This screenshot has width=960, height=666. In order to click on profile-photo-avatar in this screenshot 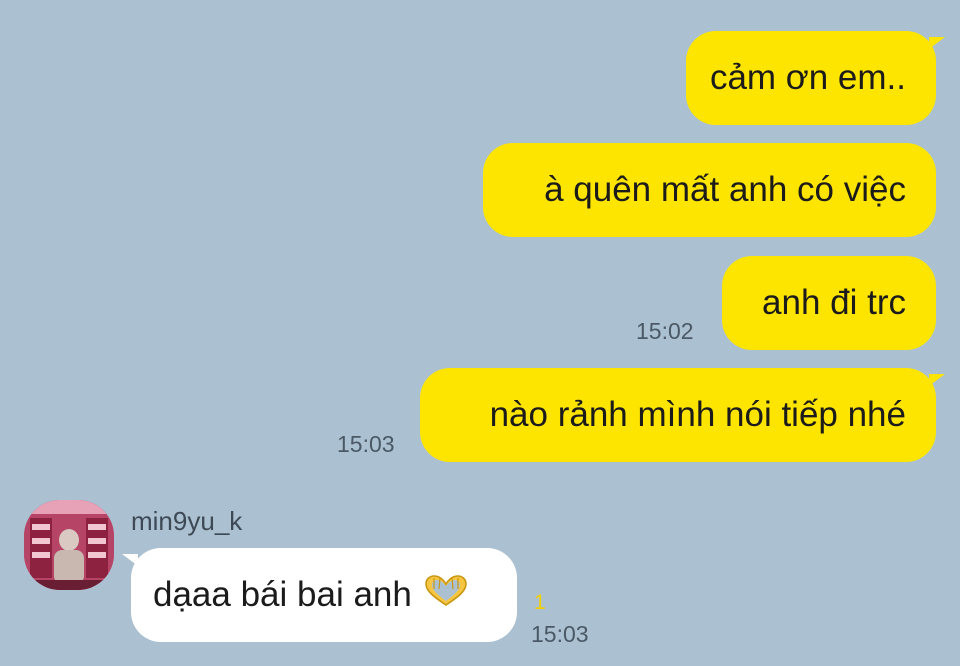, I will do `click(69, 545)`.